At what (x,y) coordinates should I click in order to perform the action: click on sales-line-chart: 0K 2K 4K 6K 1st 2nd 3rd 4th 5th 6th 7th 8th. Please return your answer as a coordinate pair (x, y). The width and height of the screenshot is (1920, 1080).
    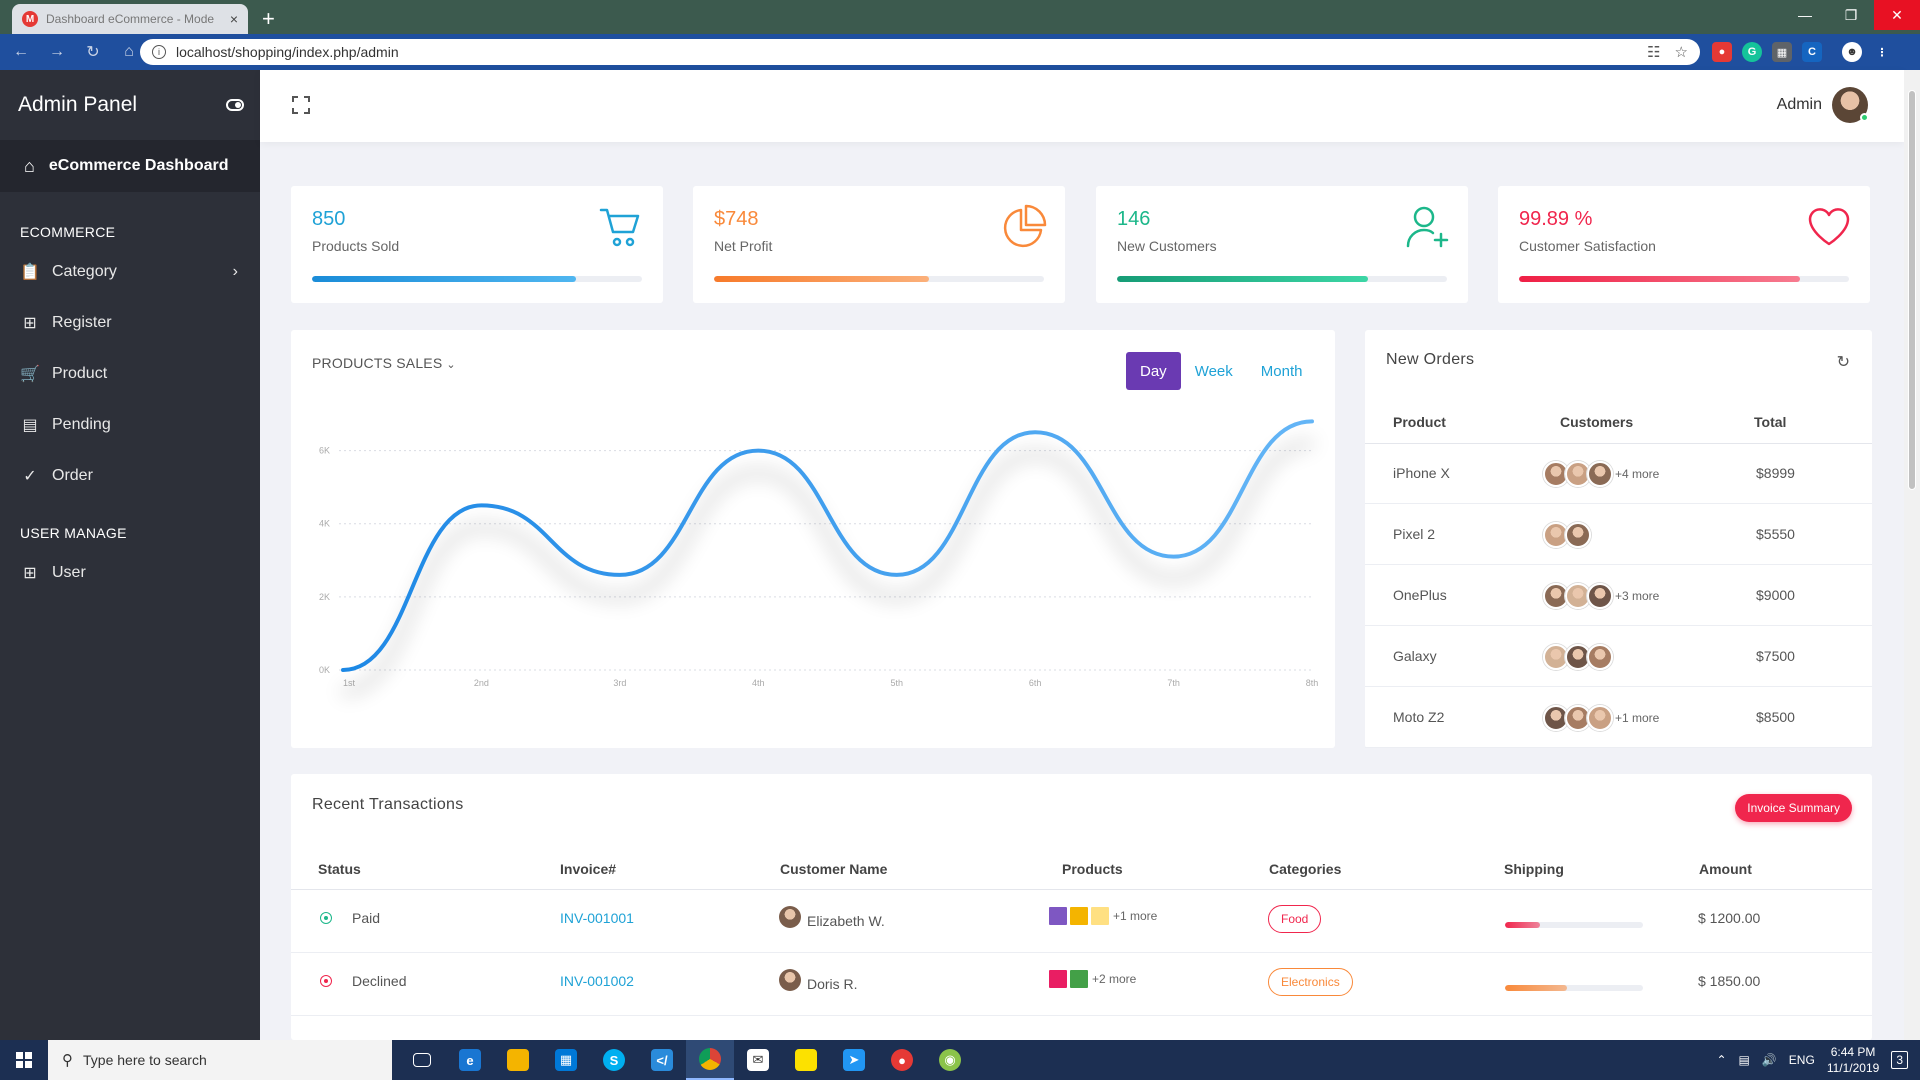
    Looking at the image, I should click on (818, 553).